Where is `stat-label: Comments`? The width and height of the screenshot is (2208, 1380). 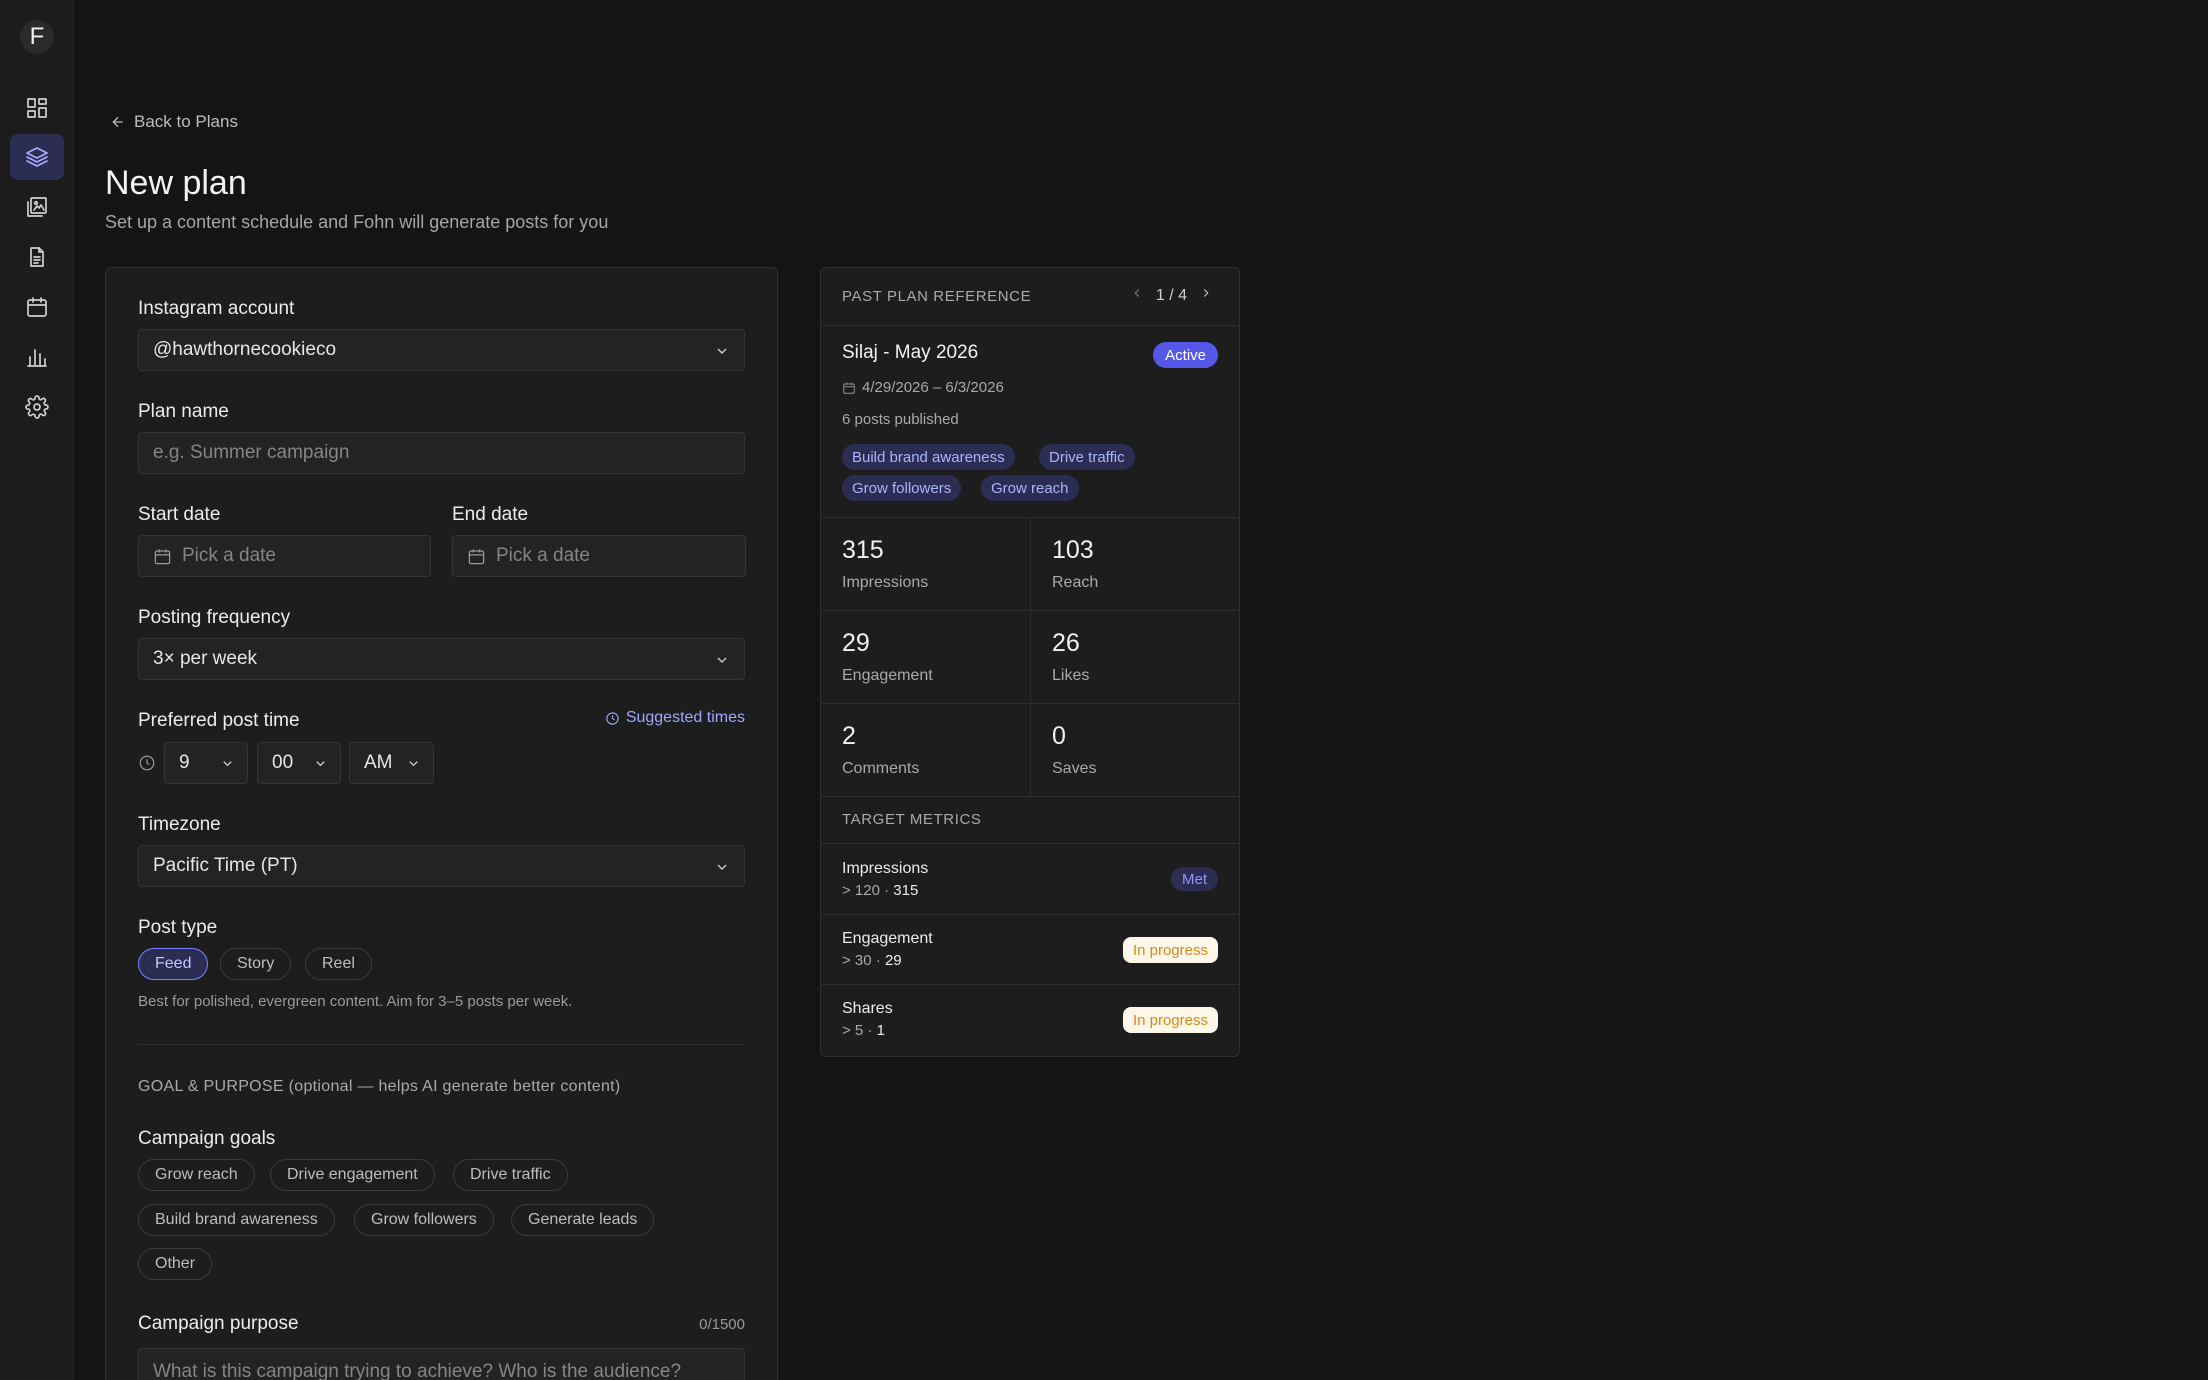 stat-label: Comments is located at coordinates (881, 768).